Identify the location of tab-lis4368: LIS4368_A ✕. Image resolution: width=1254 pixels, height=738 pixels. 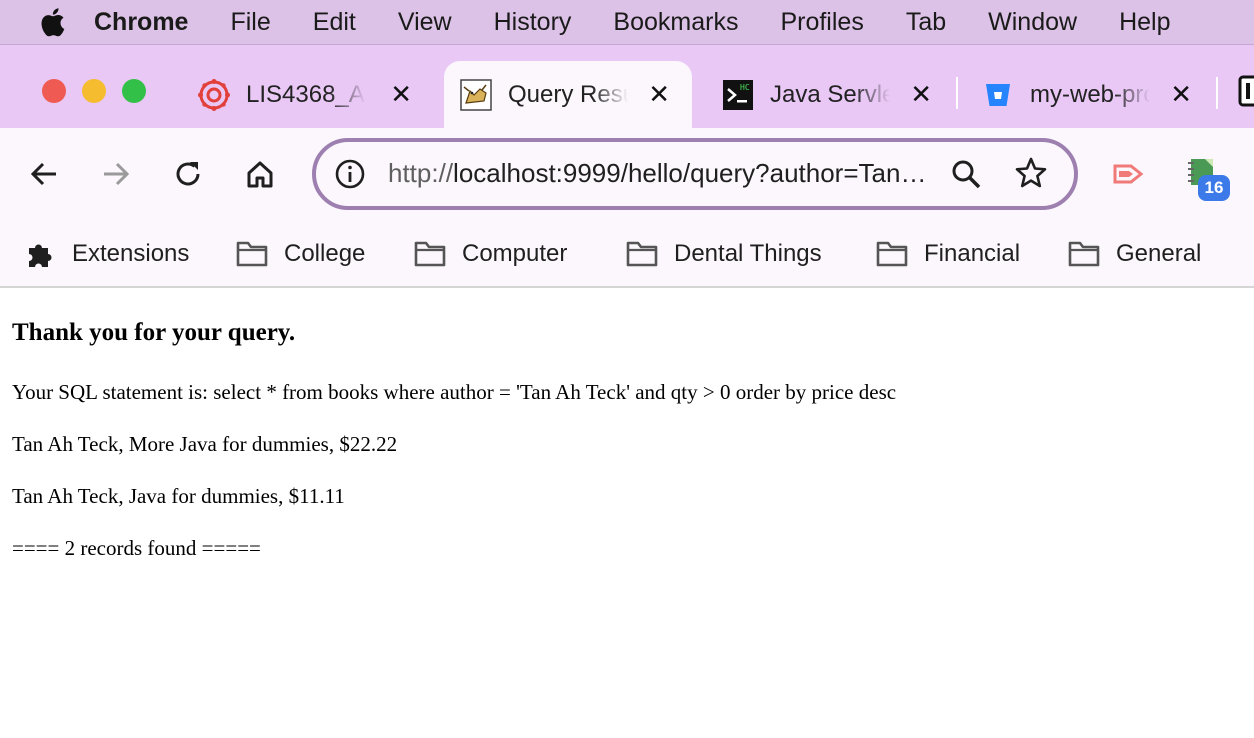
(305, 95).